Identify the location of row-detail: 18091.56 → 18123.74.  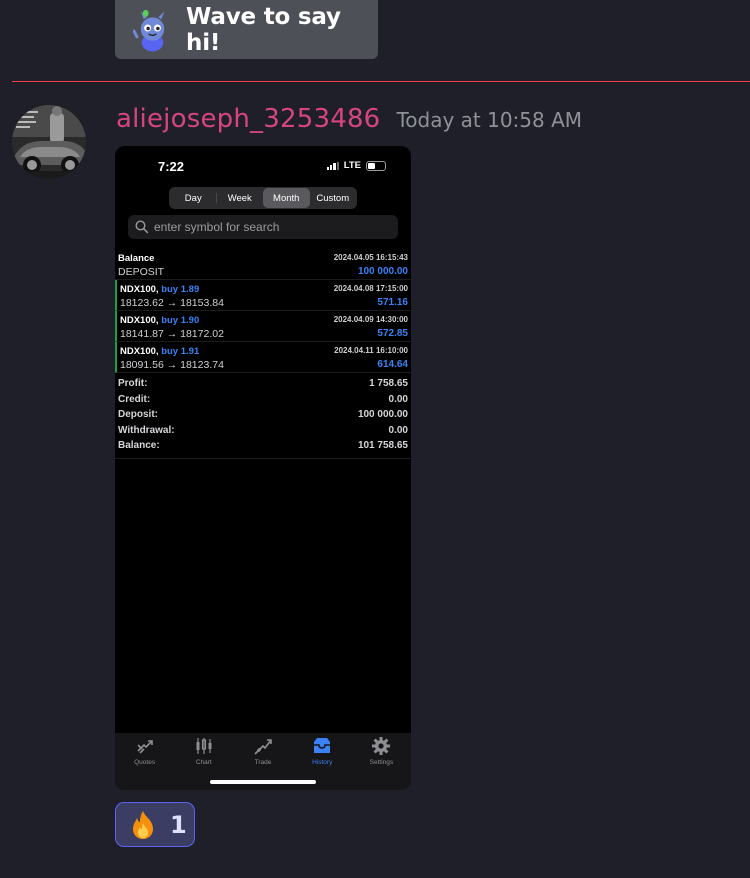
(172, 365).